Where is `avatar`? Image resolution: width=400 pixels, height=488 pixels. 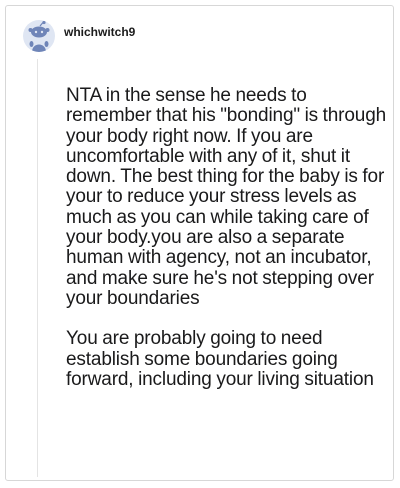
avatar is located at coordinates (39, 36).